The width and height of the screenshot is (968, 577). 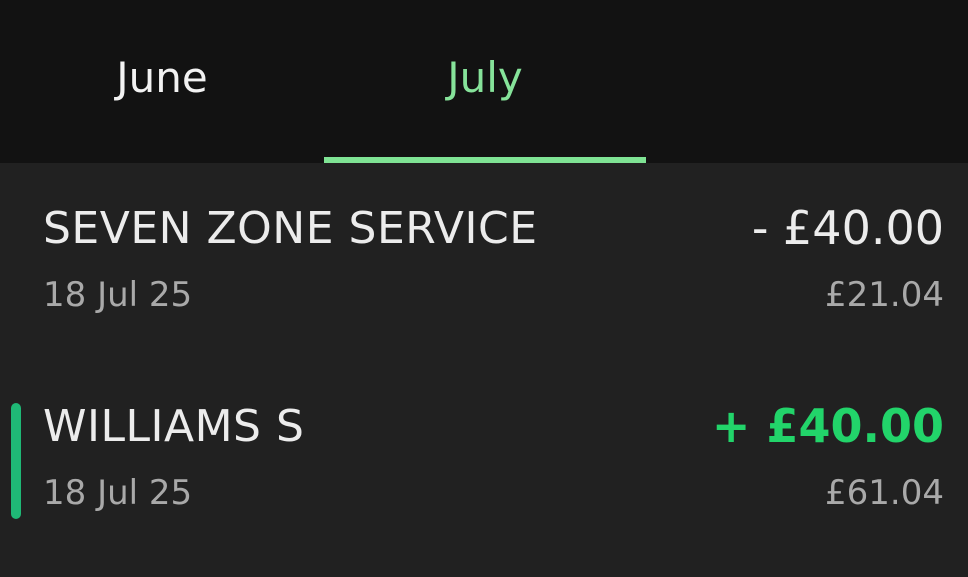 I want to click on running-balance: £61.04, so click(x=884, y=493).